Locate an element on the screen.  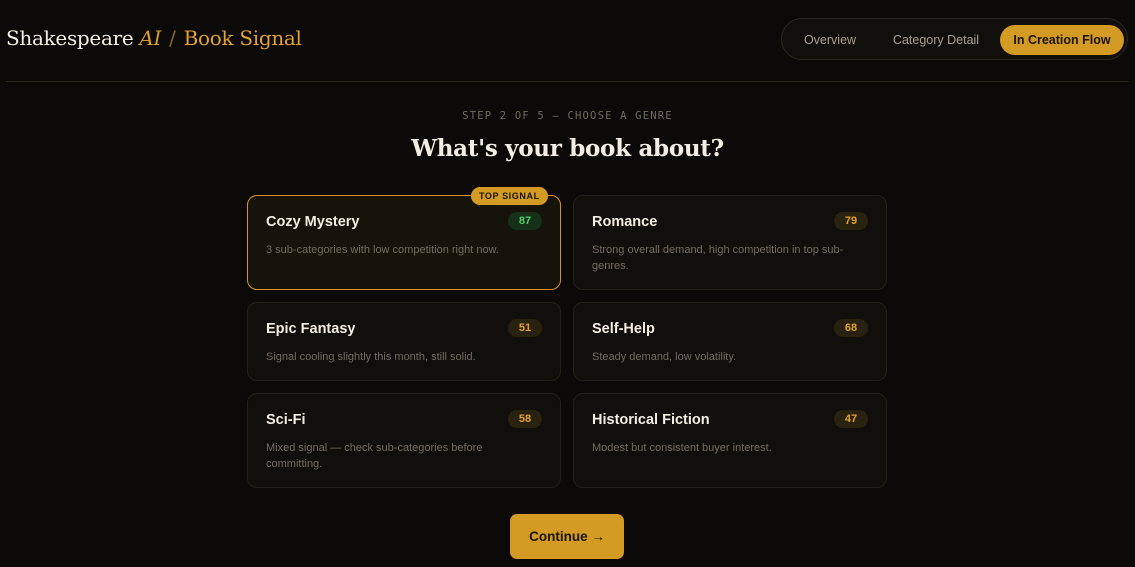
page-title: What's your book about? is located at coordinates (567, 148).